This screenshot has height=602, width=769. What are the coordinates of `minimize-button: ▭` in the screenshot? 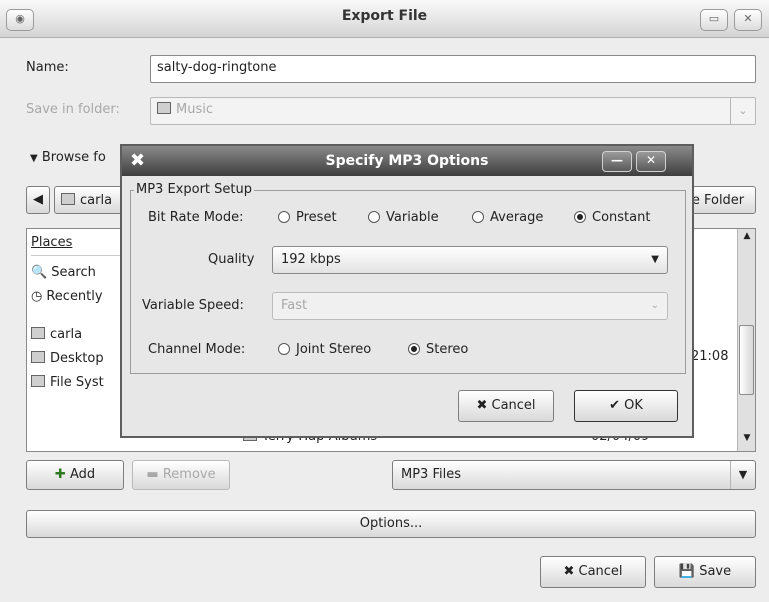 It's located at (714, 20).